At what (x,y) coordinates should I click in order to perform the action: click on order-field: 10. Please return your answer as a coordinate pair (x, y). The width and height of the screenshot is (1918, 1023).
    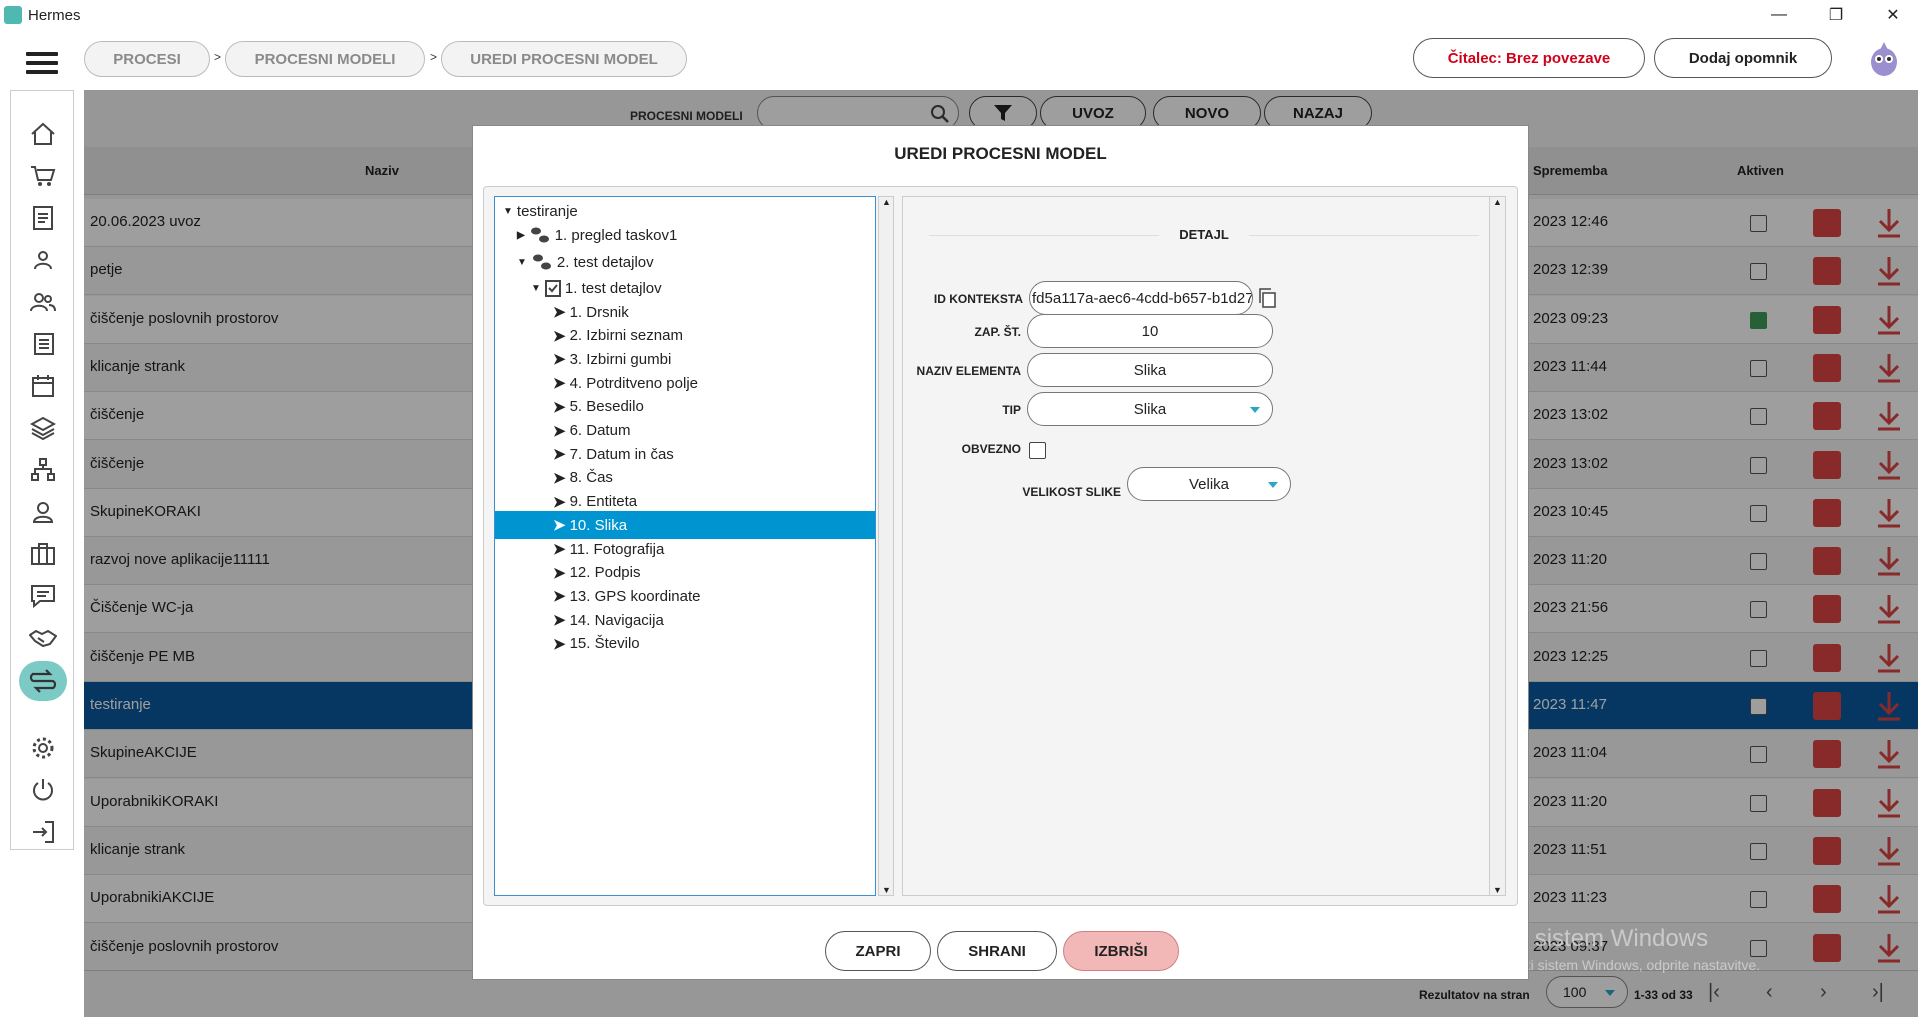
    Looking at the image, I should click on (1150, 331).